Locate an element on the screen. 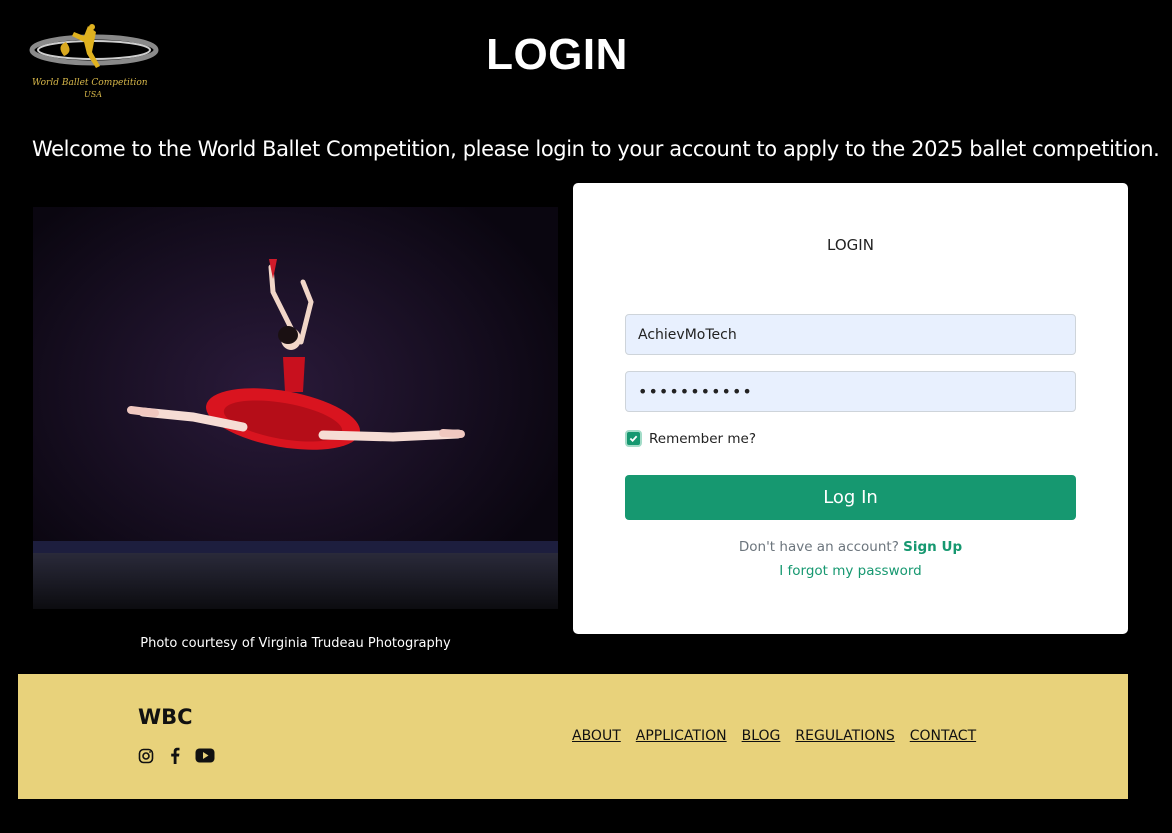 This screenshot has width=1172, height=833. instagram-icon is located at coordinates (145, 755).